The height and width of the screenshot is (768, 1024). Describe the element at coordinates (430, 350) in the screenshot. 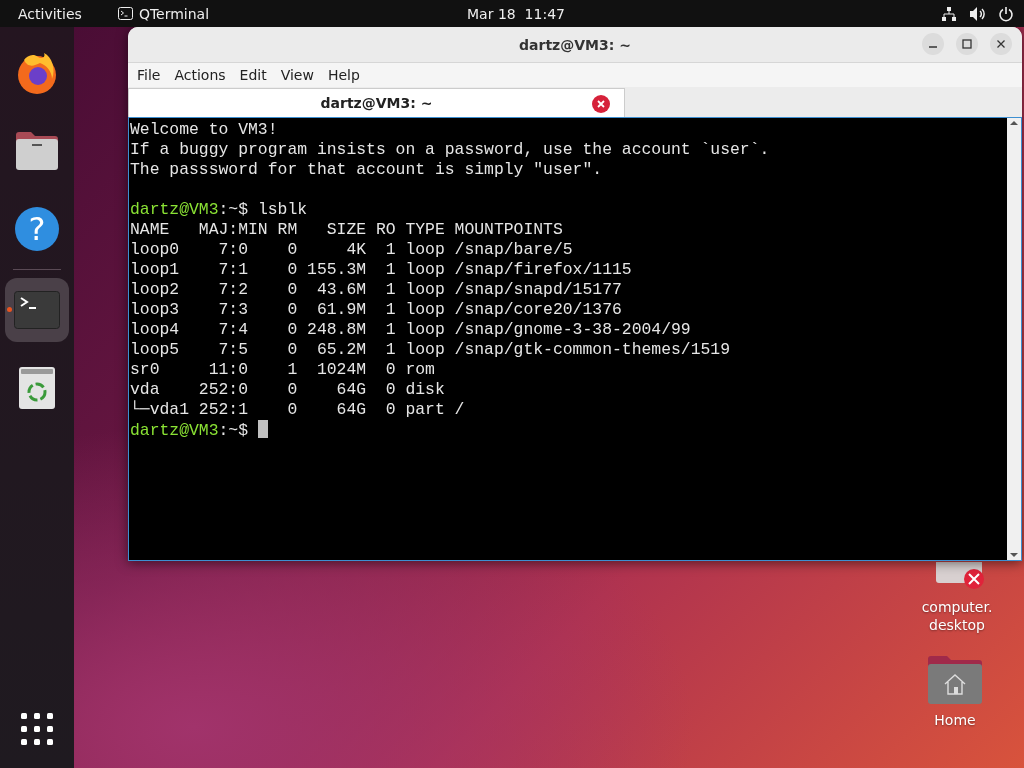

I see `terminal-line: loop5 7:5 0 65.2M 1 loop /snap/gtk-common-themes/1519` at that location.